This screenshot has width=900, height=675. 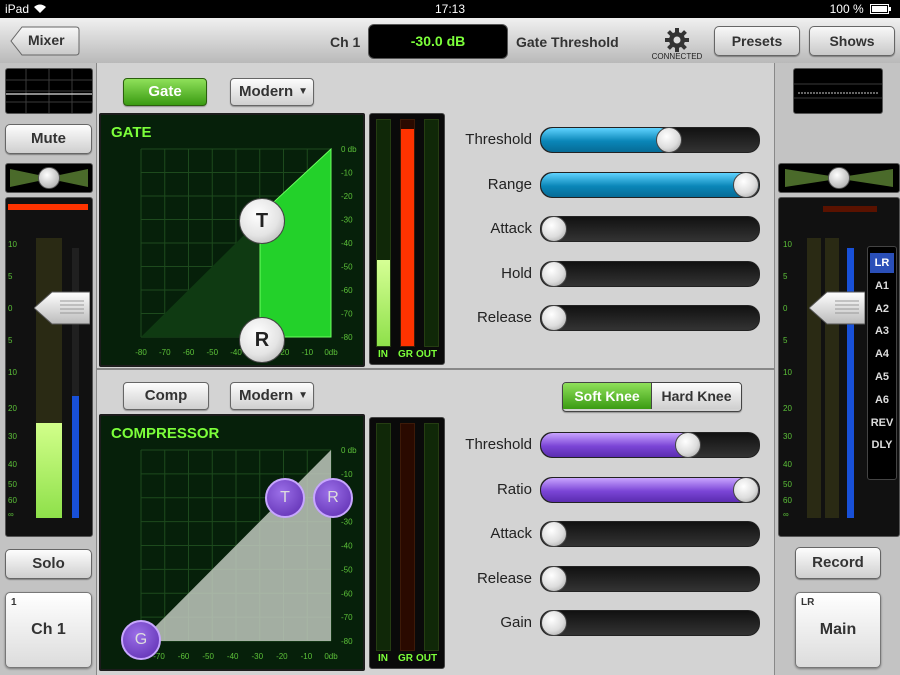 What do you see at coordinates (407, 233) in the screenshot?
I see `gate-gr-meter` at bounding box center [407, 233].